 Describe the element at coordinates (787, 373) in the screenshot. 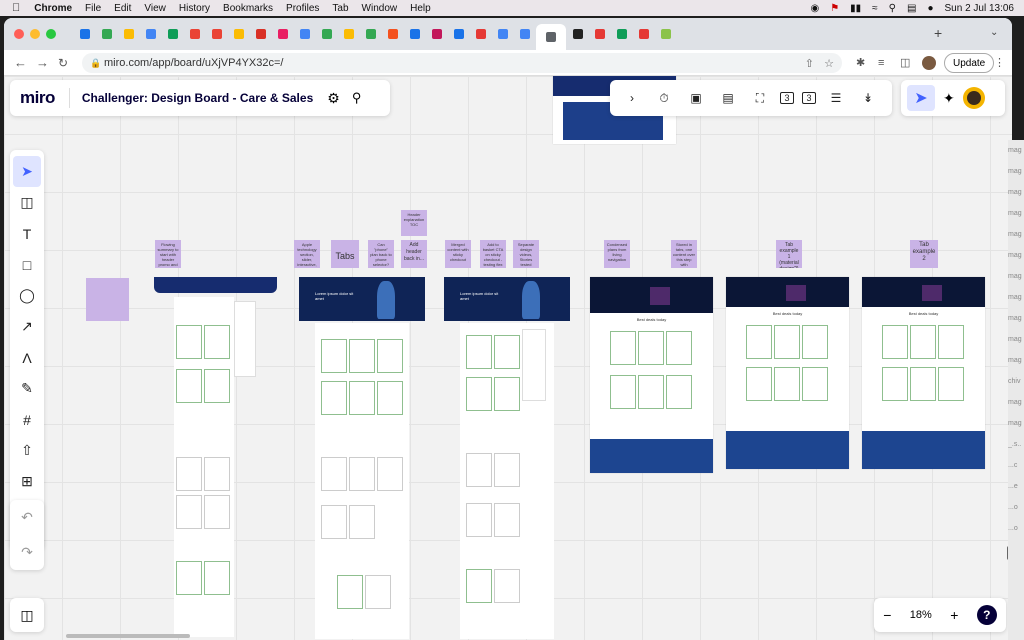

I see `design-frame-5: Best deals today` at that location.